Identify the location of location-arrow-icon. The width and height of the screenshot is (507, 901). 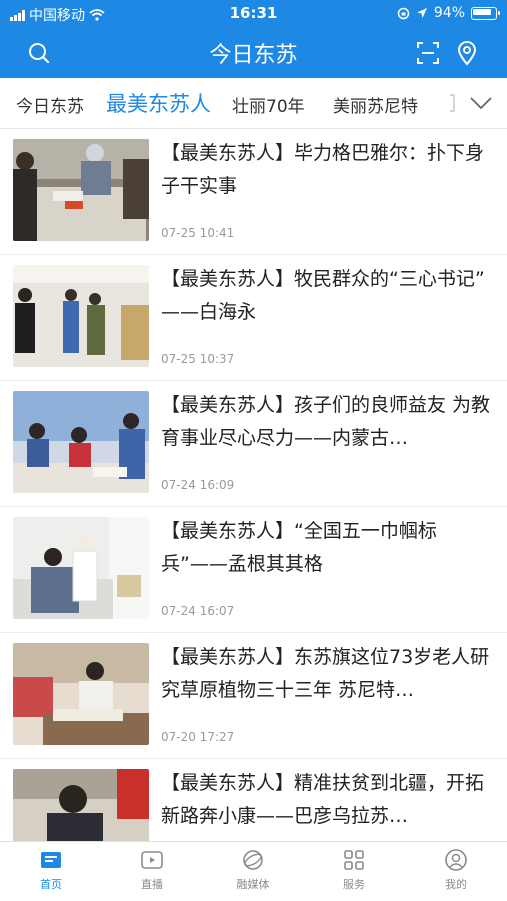
(421, 13).